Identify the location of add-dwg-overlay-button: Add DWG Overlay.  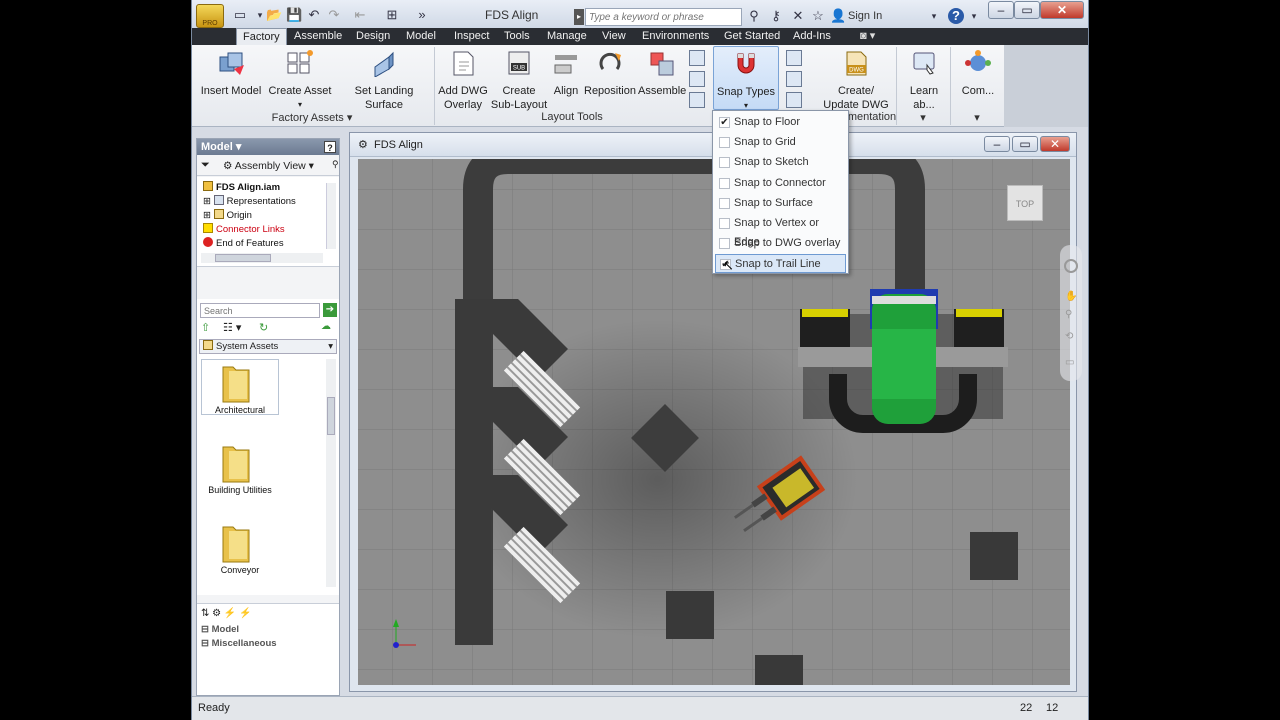
(463, 80).